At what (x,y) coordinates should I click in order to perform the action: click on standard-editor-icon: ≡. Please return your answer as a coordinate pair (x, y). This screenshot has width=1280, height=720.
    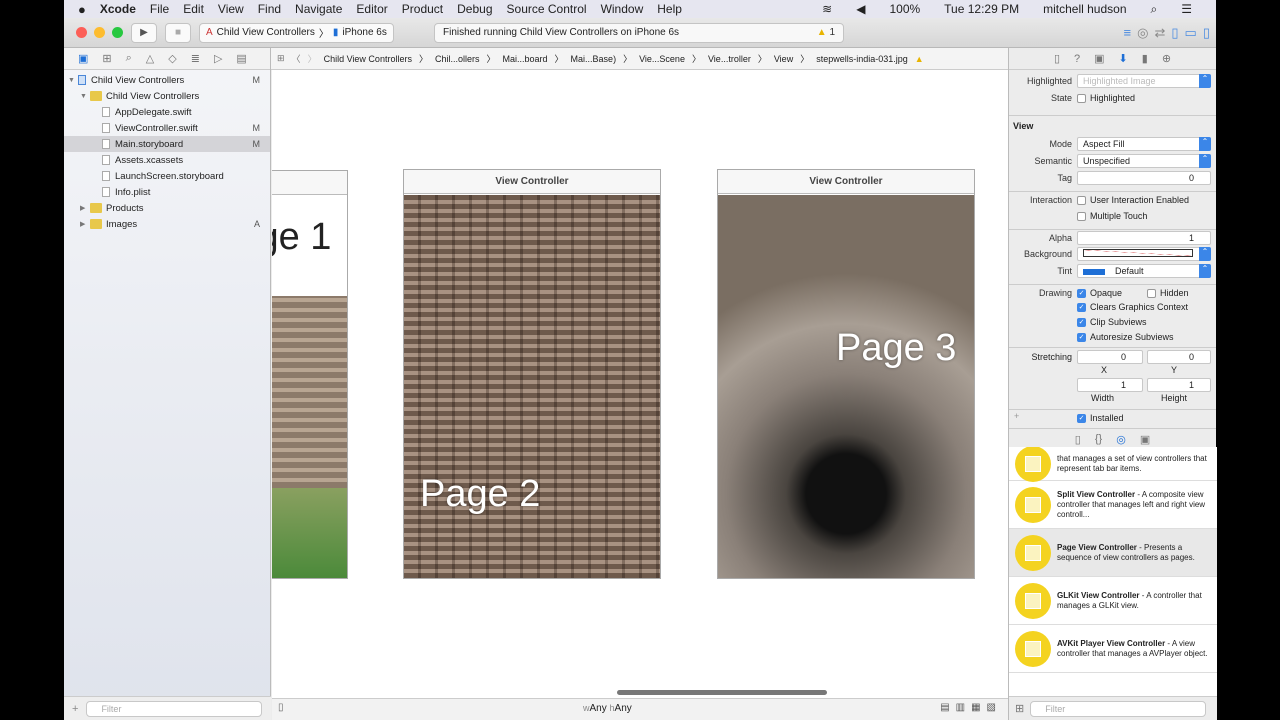
    Looking at the image, I should click on (1128, 33).